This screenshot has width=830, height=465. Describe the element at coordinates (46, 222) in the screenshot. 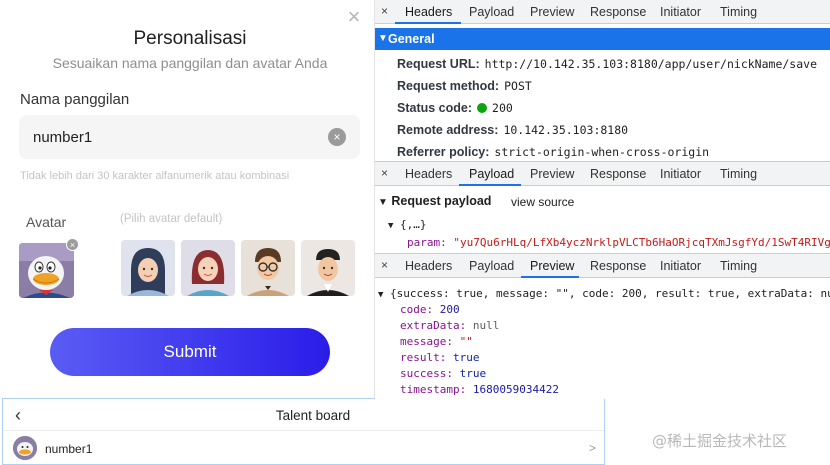

I see `avatar-label: Avatar` at that location.